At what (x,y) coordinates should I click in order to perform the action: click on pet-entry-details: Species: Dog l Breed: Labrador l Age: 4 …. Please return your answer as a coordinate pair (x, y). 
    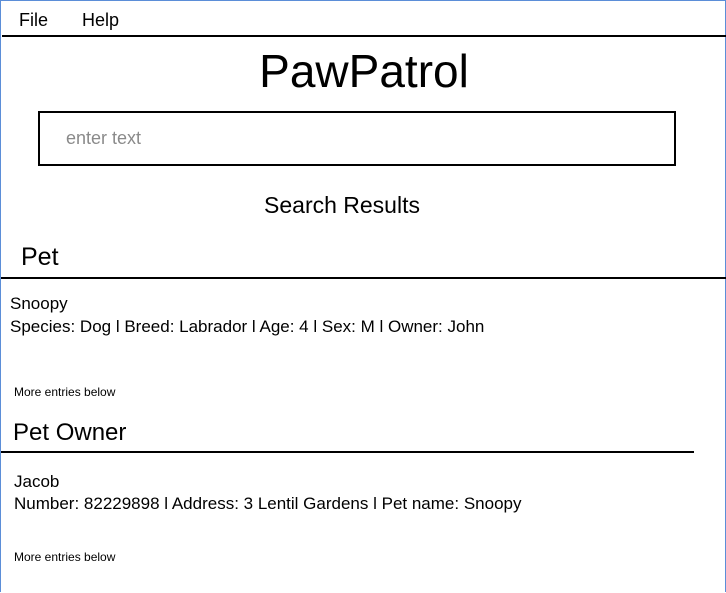
    Looking at the image, I should click on (247, 326).